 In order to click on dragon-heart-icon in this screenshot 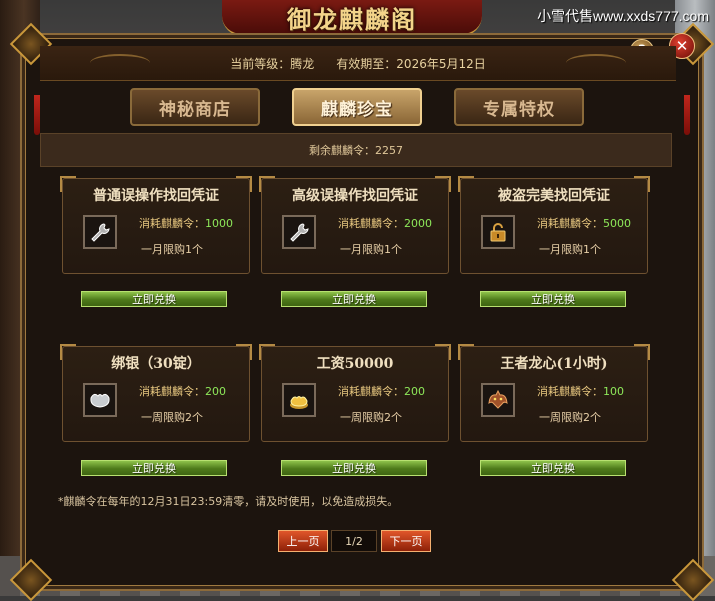, I will do `click(498, 400)`.